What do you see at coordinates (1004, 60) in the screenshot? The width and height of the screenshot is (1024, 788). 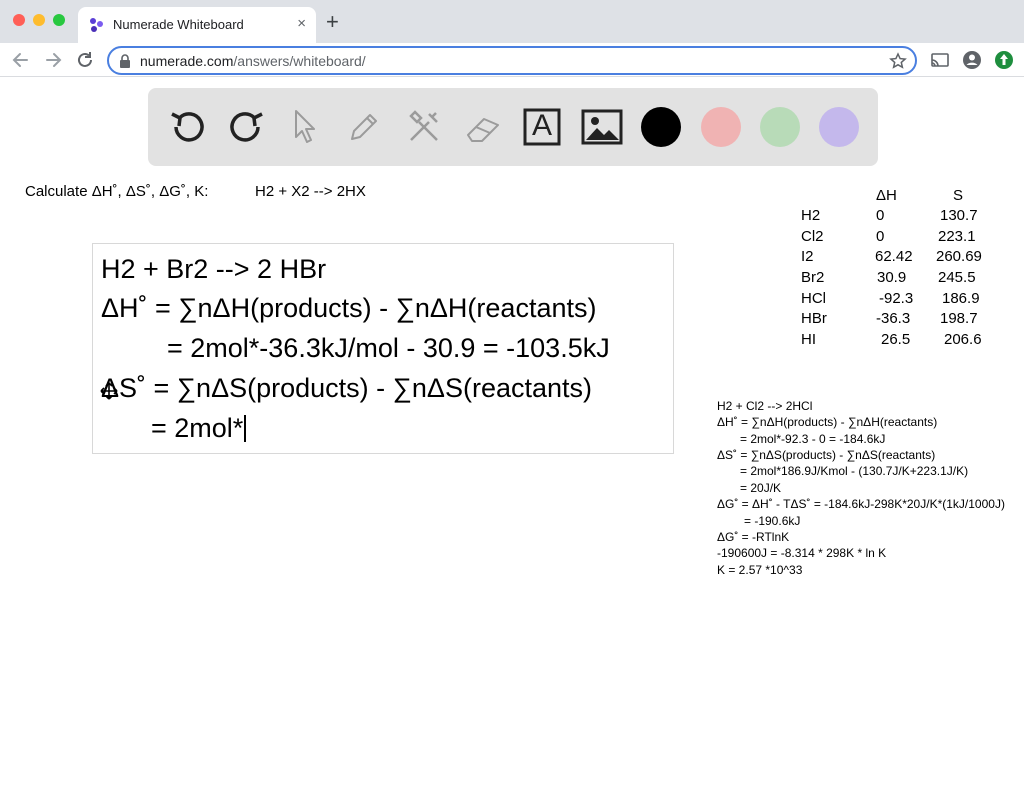 I see `extension-update-icon` at bounding box center [1004, 60].